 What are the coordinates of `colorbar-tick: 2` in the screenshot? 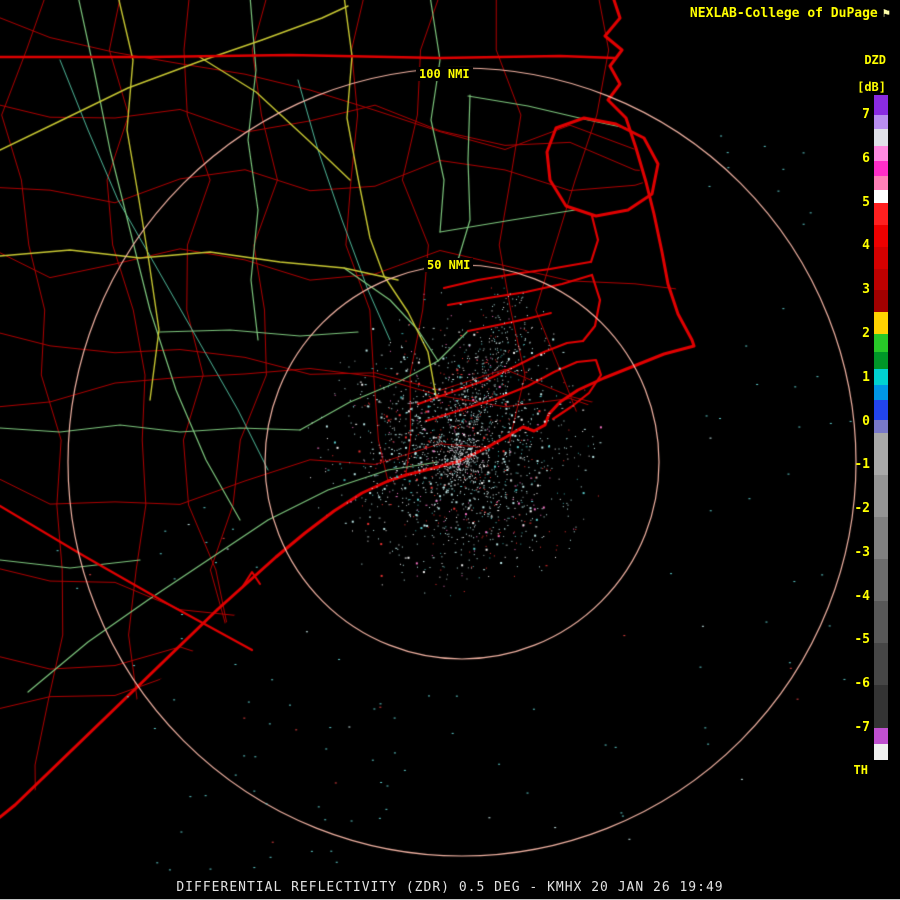 It's located at (866, 333).